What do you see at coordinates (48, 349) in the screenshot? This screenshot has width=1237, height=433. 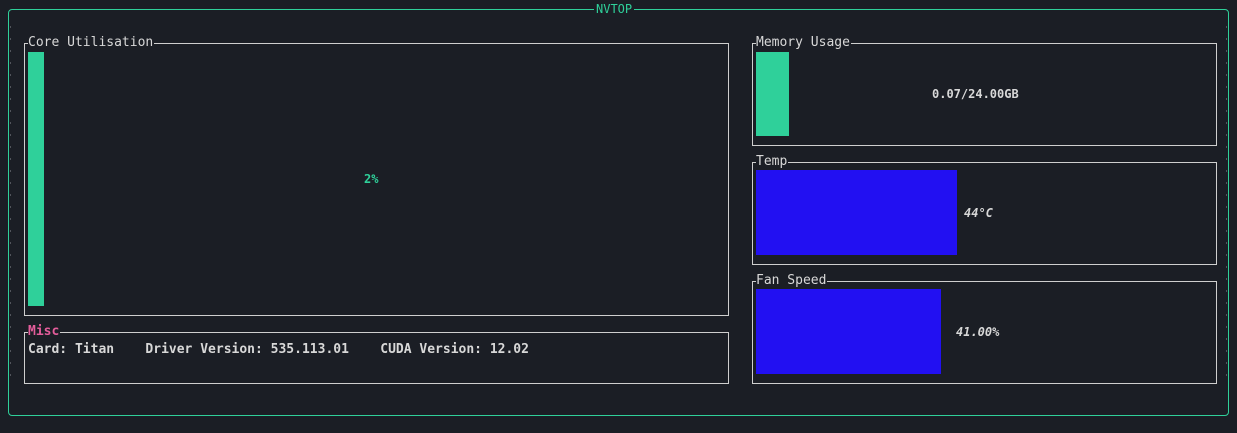 I see `card-label: Card:` at bounding box center [48, 349].